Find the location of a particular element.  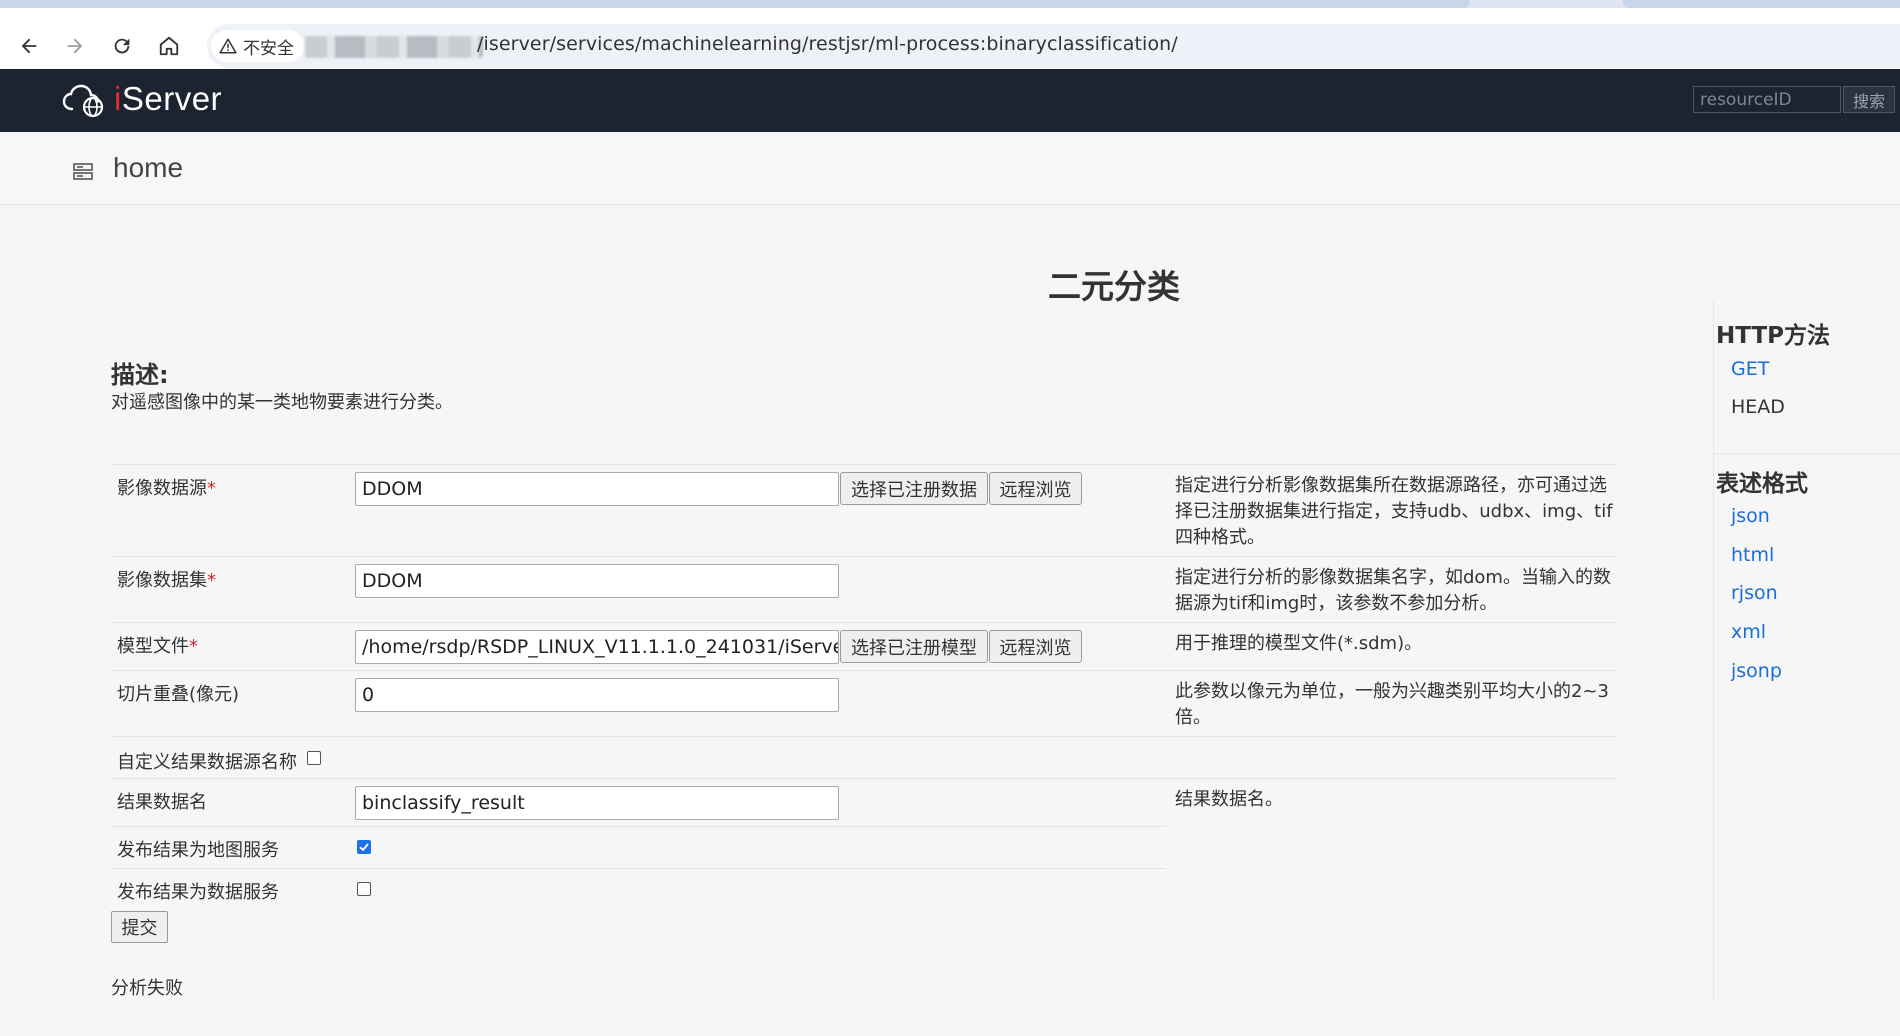

custom-result-datasource-checkbox is located at coordinates (314, 758).